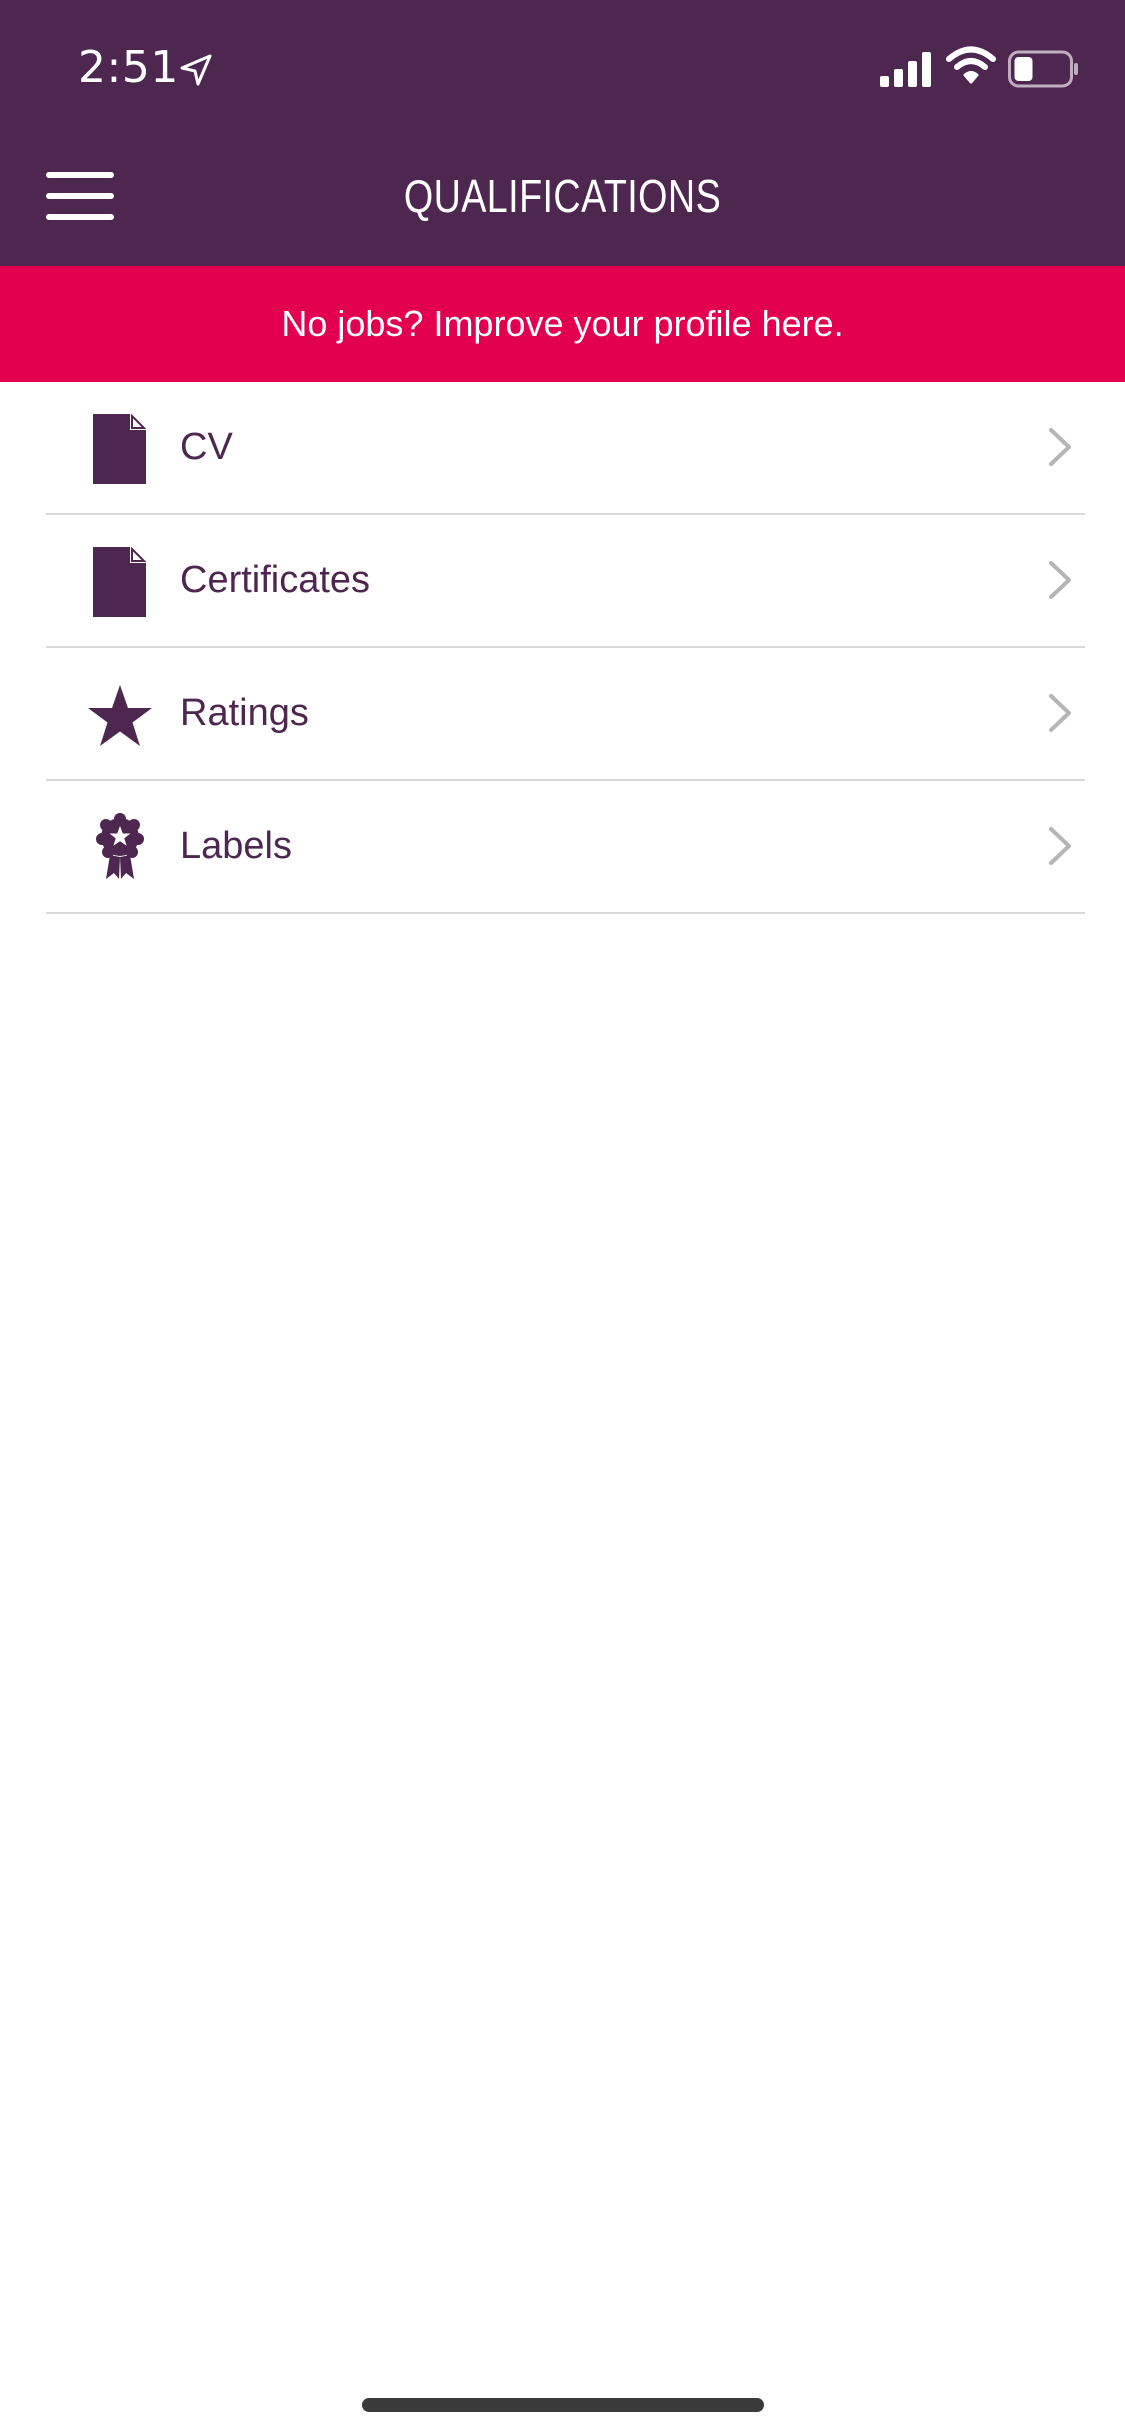  I want to click on home-indicator, so click(563, 2405).